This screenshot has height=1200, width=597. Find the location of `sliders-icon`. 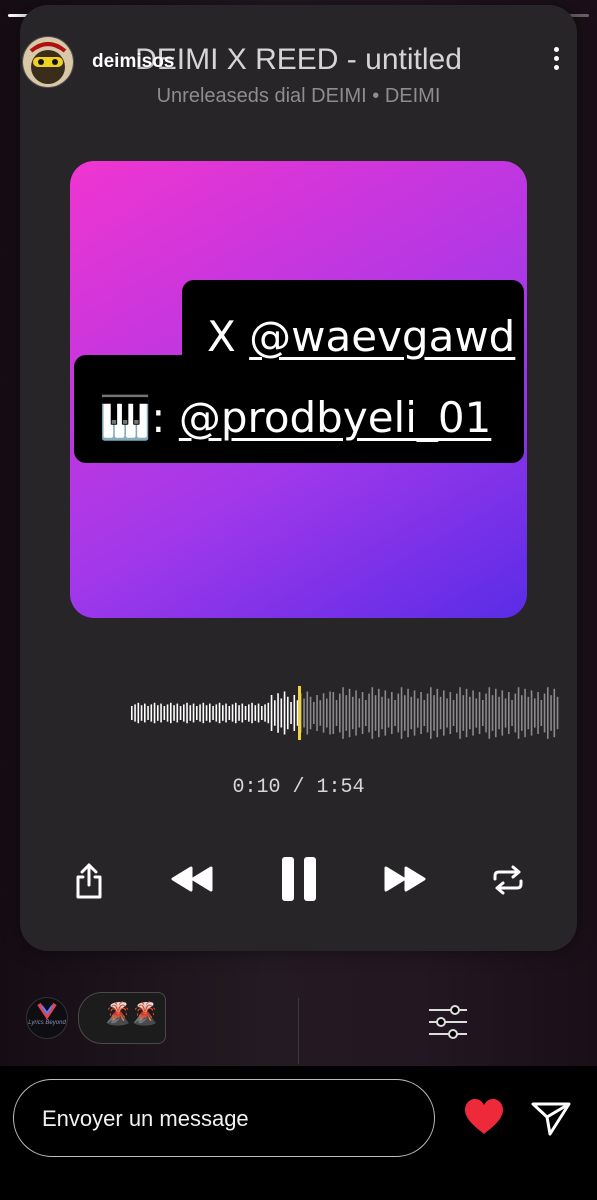

sliders-icon is located at coordinates (448, 1022).